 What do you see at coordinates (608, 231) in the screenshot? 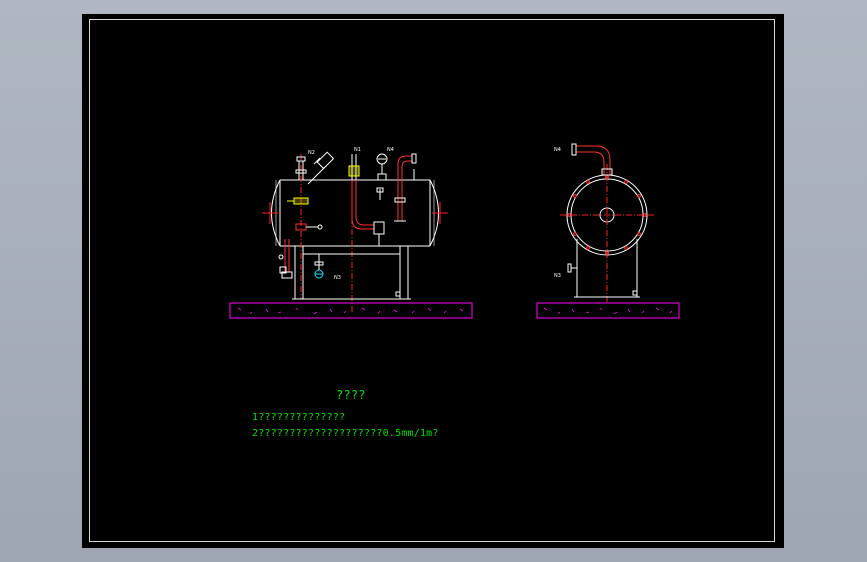
I see `side-view` at bounding box center [608, 231].